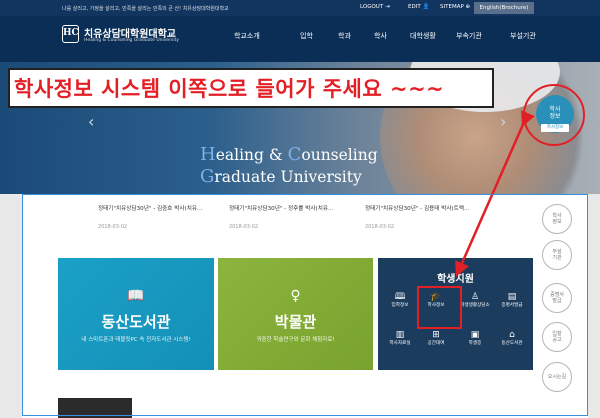 The height and width of the screenshot is (418, 600). I want to click on logout-label: LOGOUT, so click(372, 7).